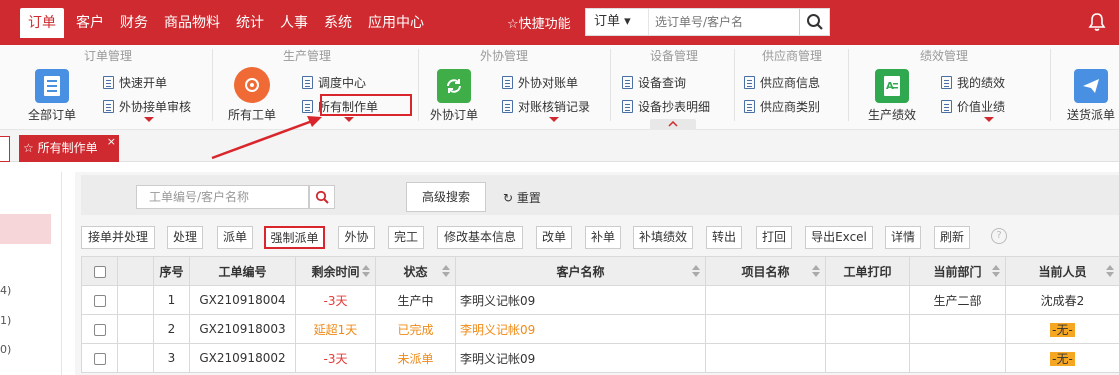 This screenshot has width=1119, height=375. What do you see at coordinates (663, 237) in the screenshot?
I see `fill-performance-button: 补填绩效` at bounding box center [663, 237].